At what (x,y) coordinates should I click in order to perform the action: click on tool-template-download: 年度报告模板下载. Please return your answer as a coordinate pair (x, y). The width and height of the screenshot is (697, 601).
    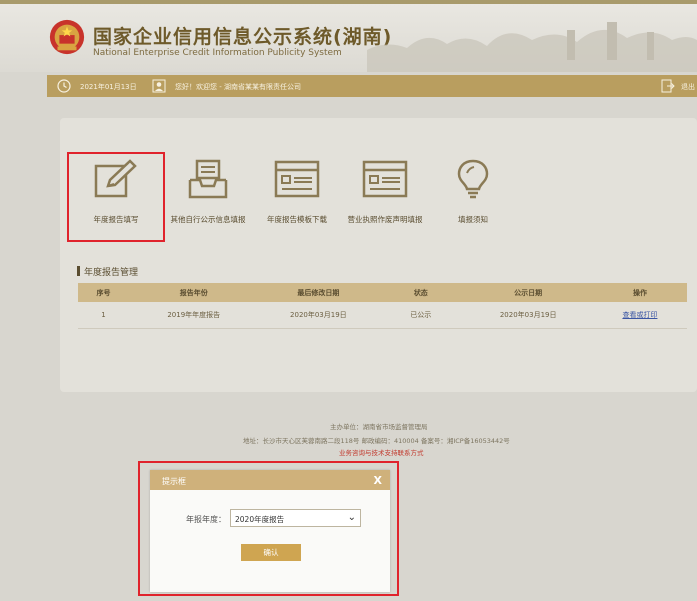
    Looking at the image, I should click on (297, 188).